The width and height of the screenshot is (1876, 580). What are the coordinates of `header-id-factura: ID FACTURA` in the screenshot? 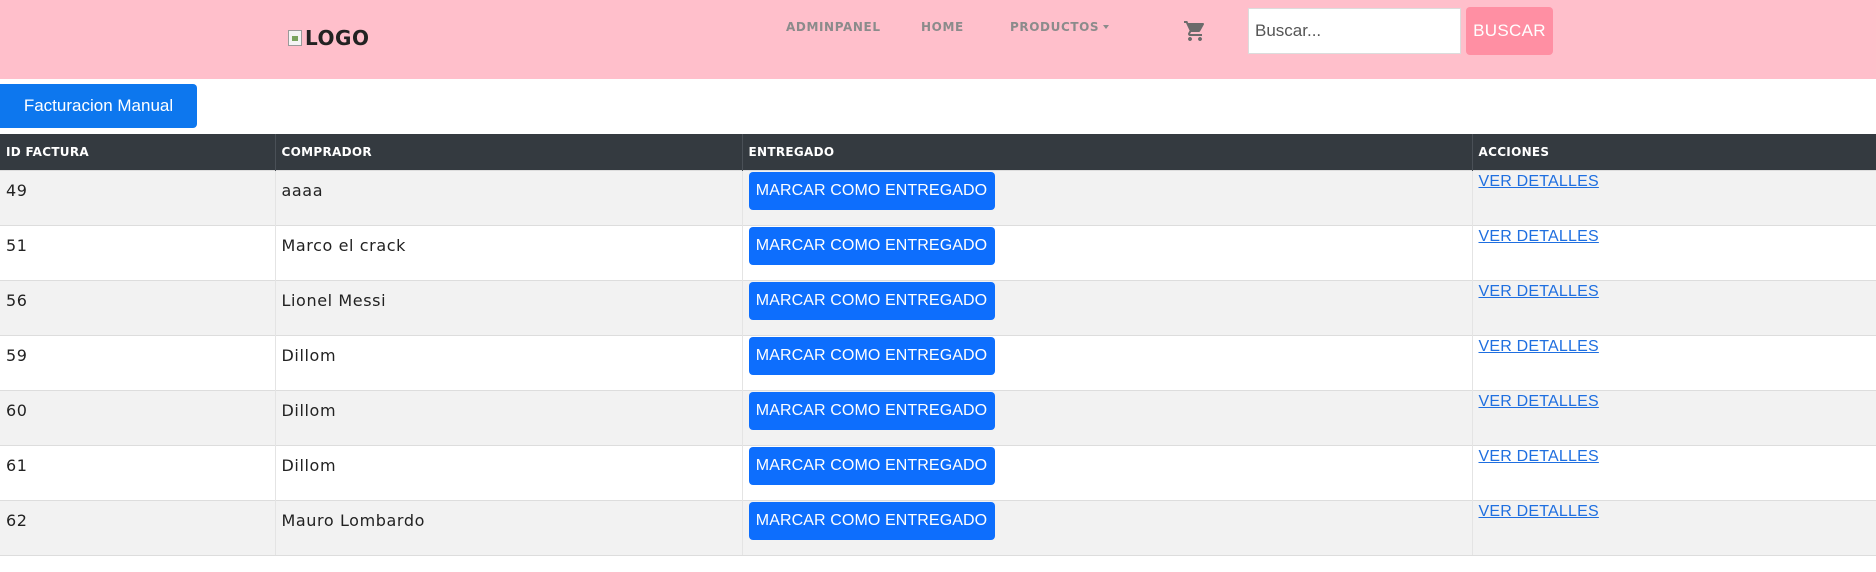 It's located at (138, 152).